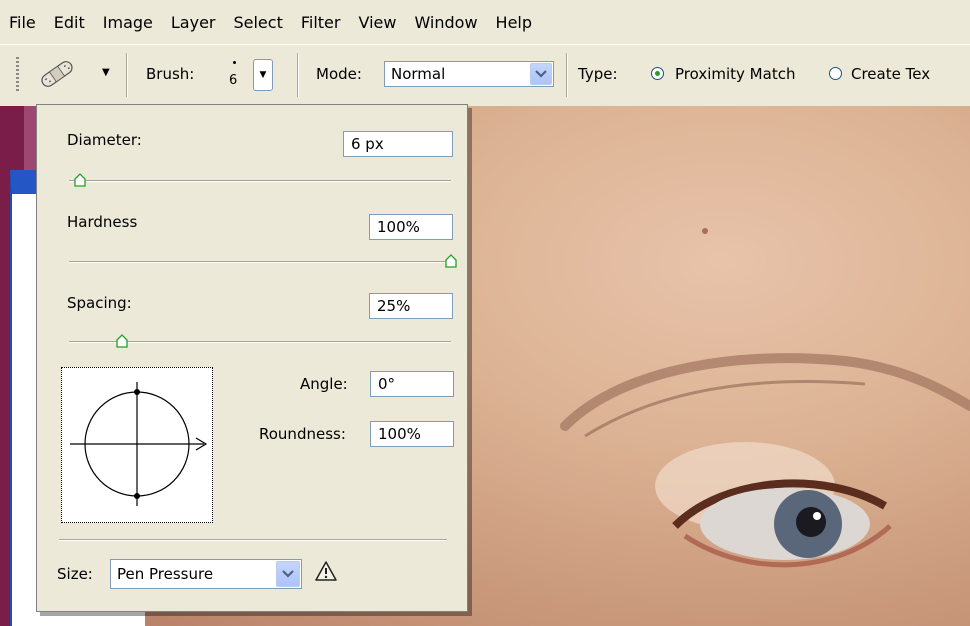 This screenshot has width=970, height=626. What do you see at coordinates (260, 262) in the screenshot?
I see `hardness-slider-track` at bounding box center [260, 262].